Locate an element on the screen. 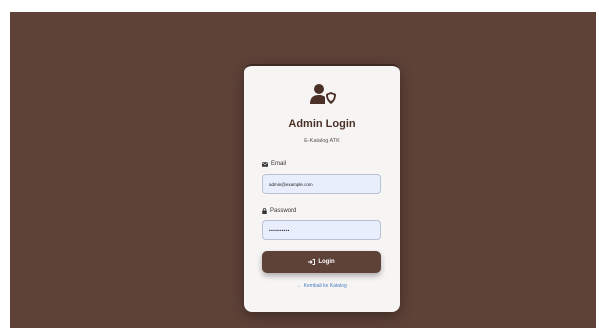  password-field is located at coordinates (321, 230).